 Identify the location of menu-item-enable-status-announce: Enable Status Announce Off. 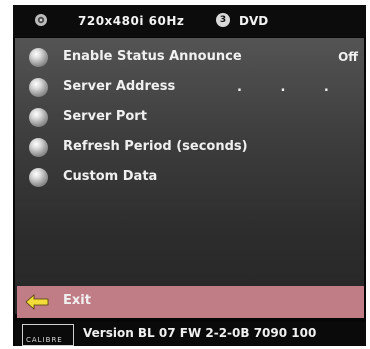
(189, 58).